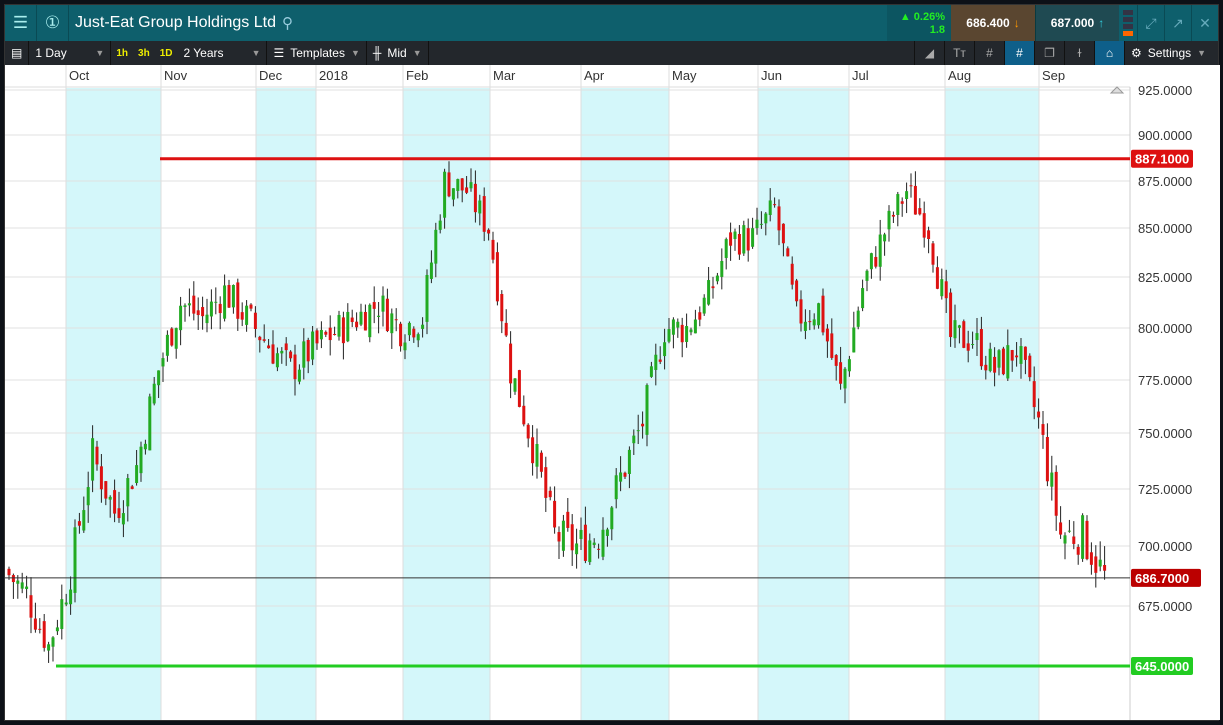  I want to click on price-type-select: ╫ Mid ▼, so click(398, 53).